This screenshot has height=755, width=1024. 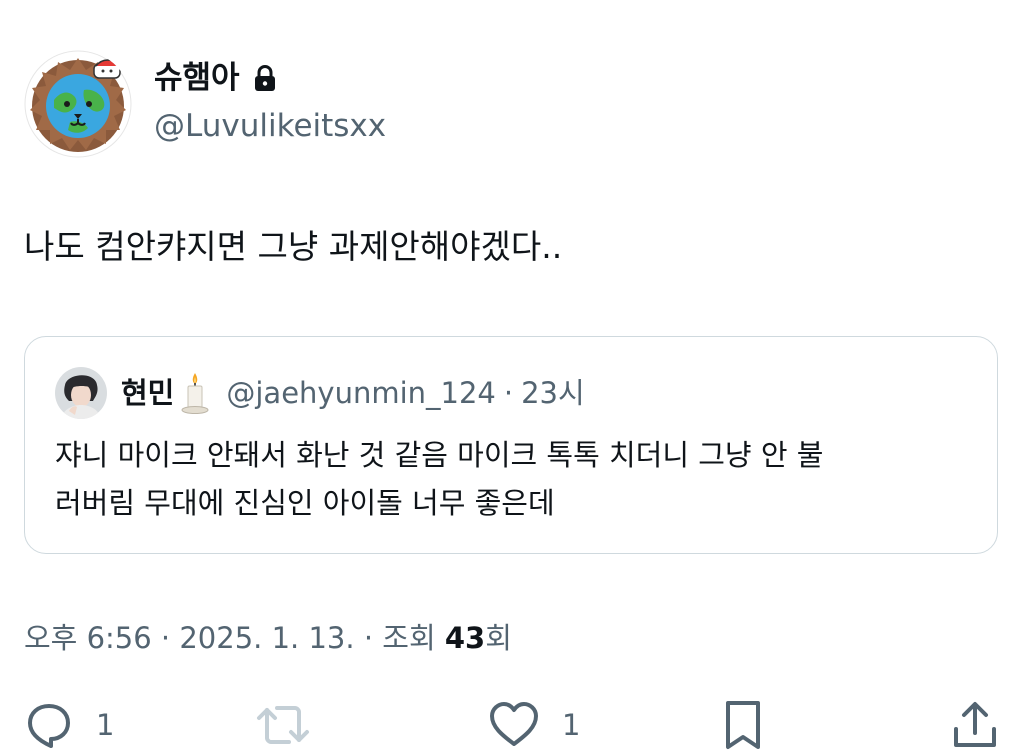 I want to click on tweet-time: 오후 6:56, so click(x=88, y=638).